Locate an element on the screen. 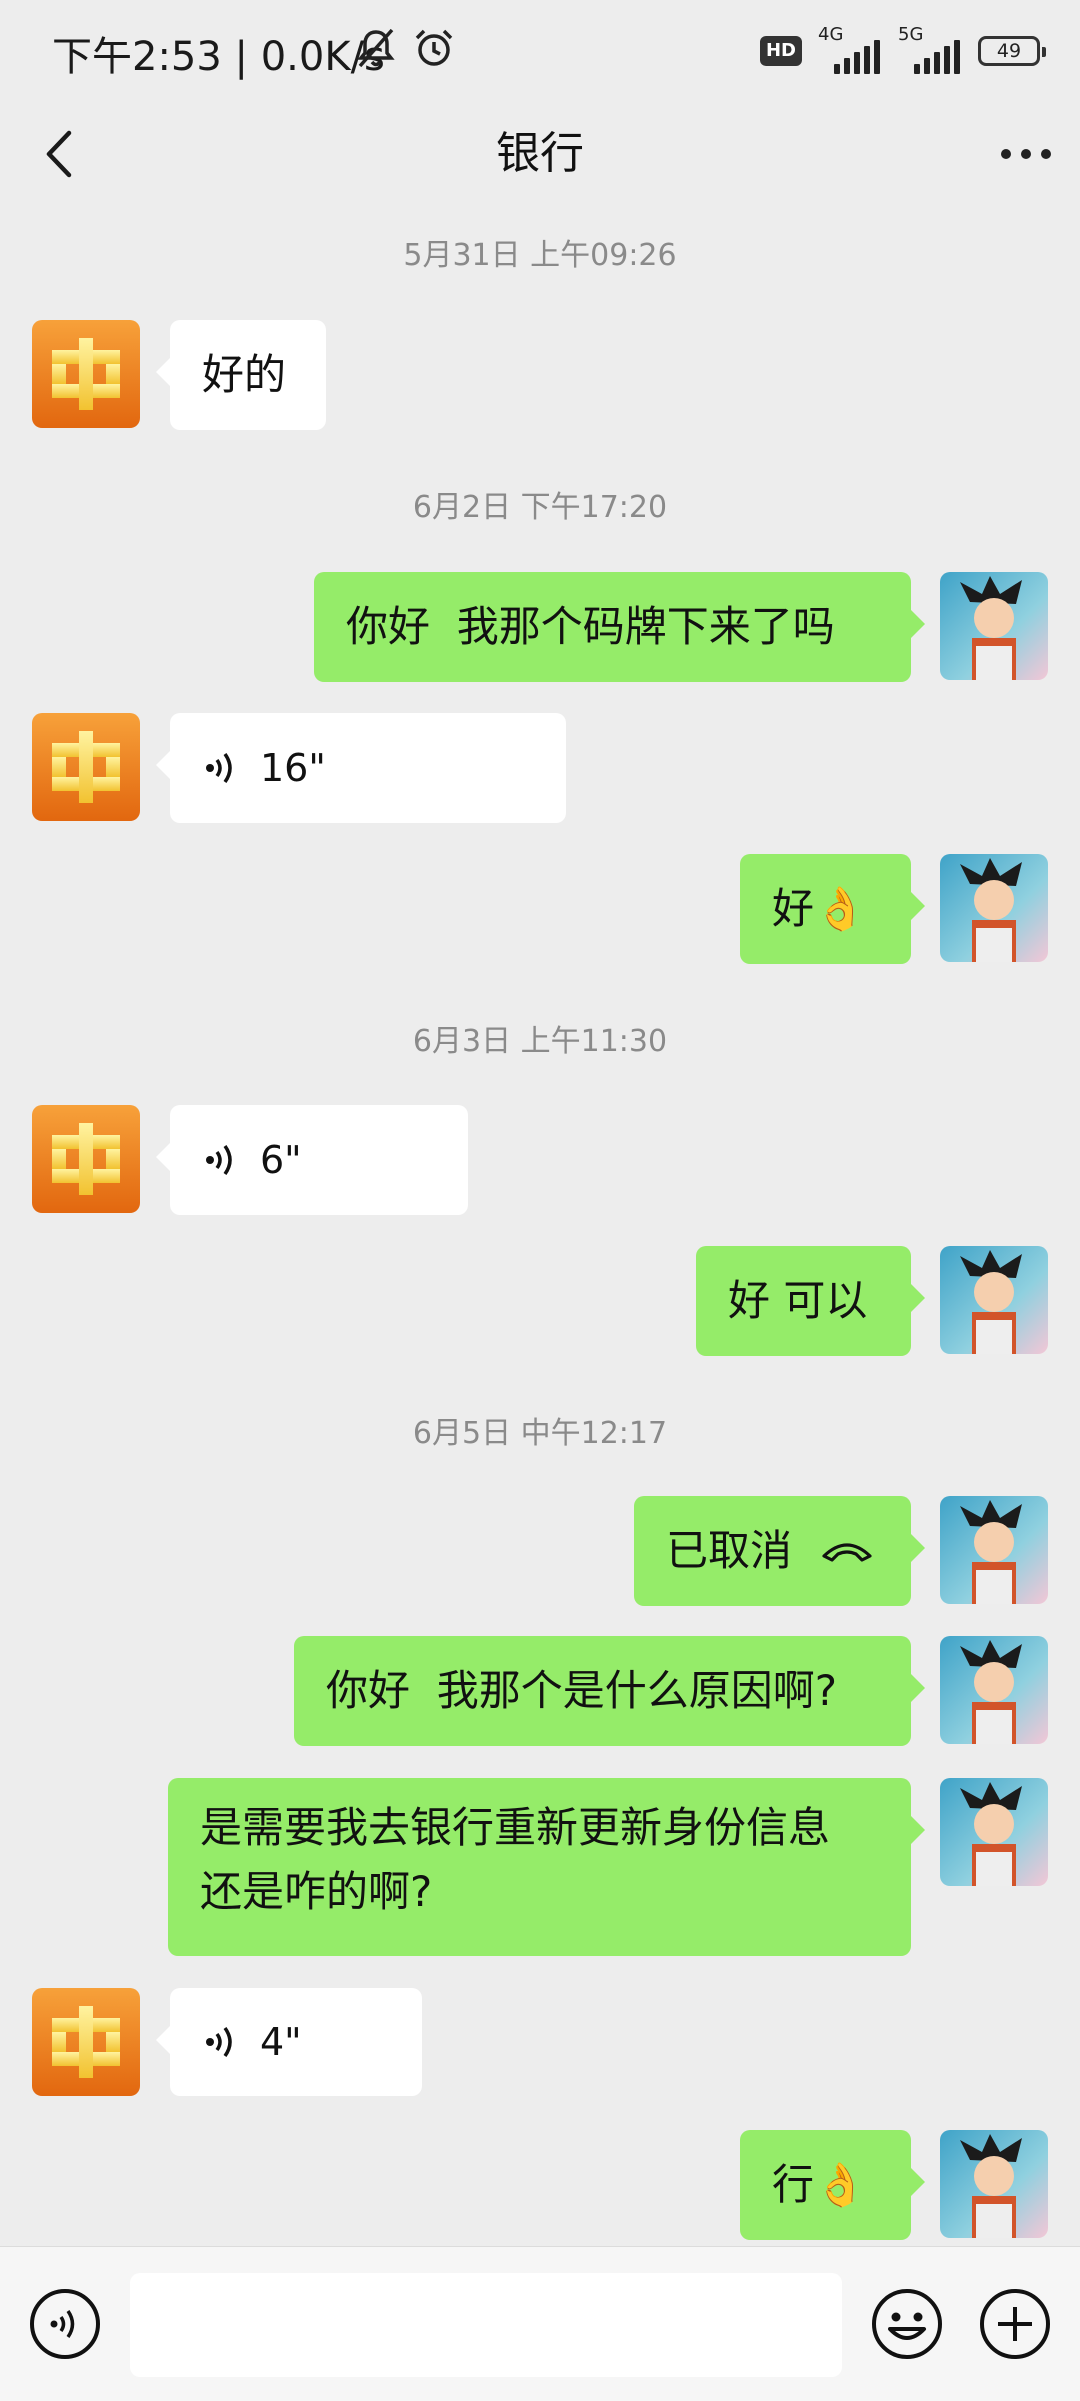 The image size is (1080, 2401). battery-level: 49 is located at coordinates (1009, 51).